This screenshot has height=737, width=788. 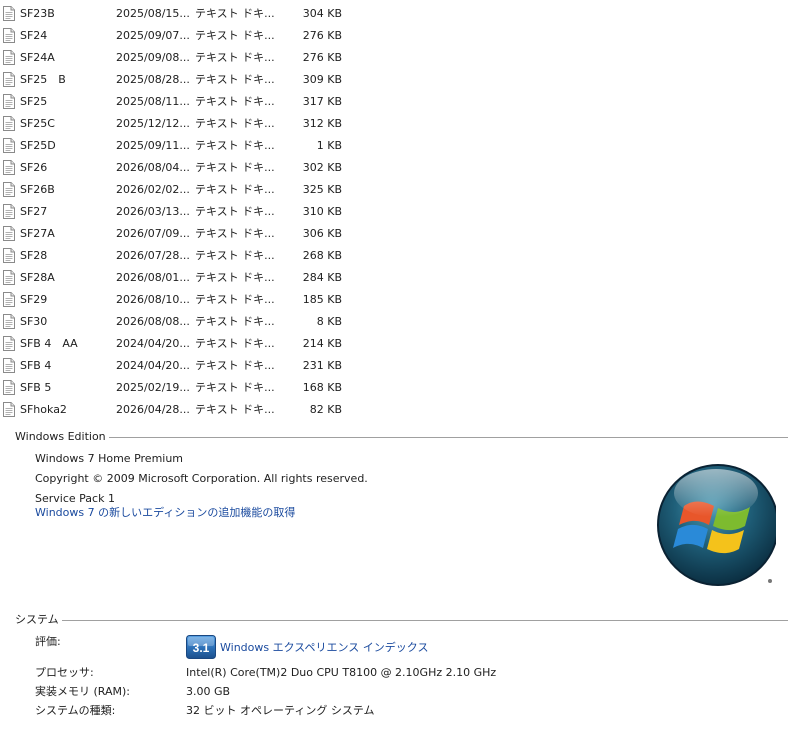 What do you see at coordinates (34, 321) in the screenshot?
I see `file-name: SF30` at bounding box center [34, 321].